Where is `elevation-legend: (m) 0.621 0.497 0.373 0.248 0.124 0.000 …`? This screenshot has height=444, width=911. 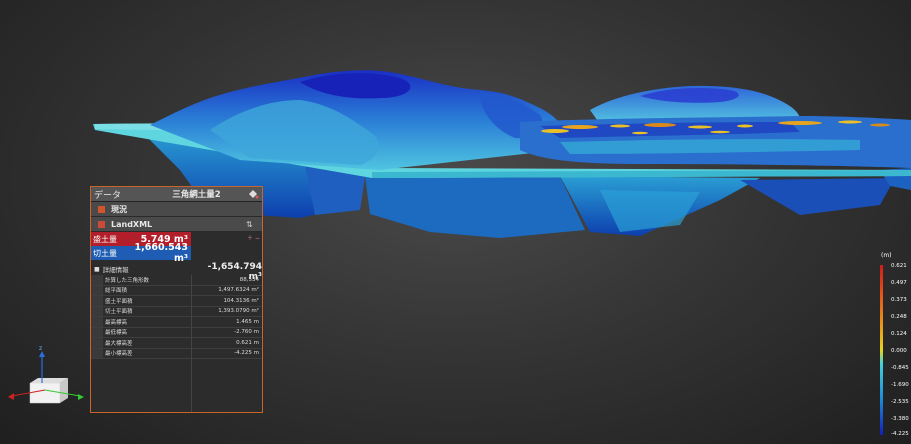
elevation-legend: (m) 0.621 0.497 0.373 0.248 0.124 0.000 … is located at coordinates (894, 345).